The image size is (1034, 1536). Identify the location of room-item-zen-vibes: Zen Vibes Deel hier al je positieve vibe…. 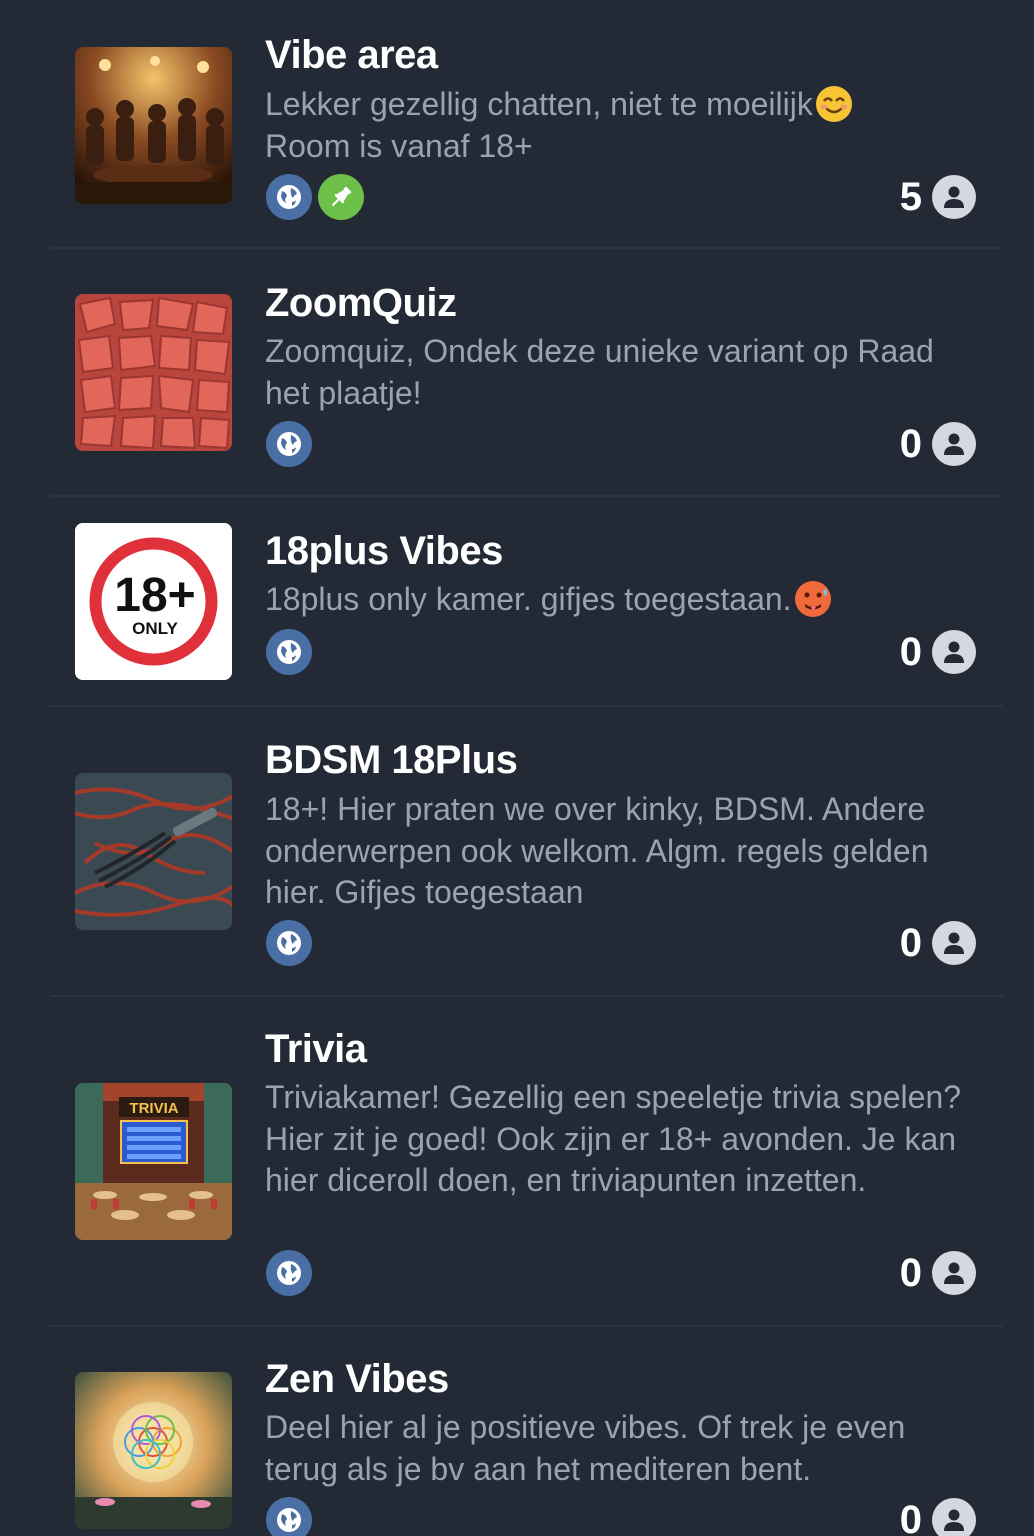
(517, 1431).